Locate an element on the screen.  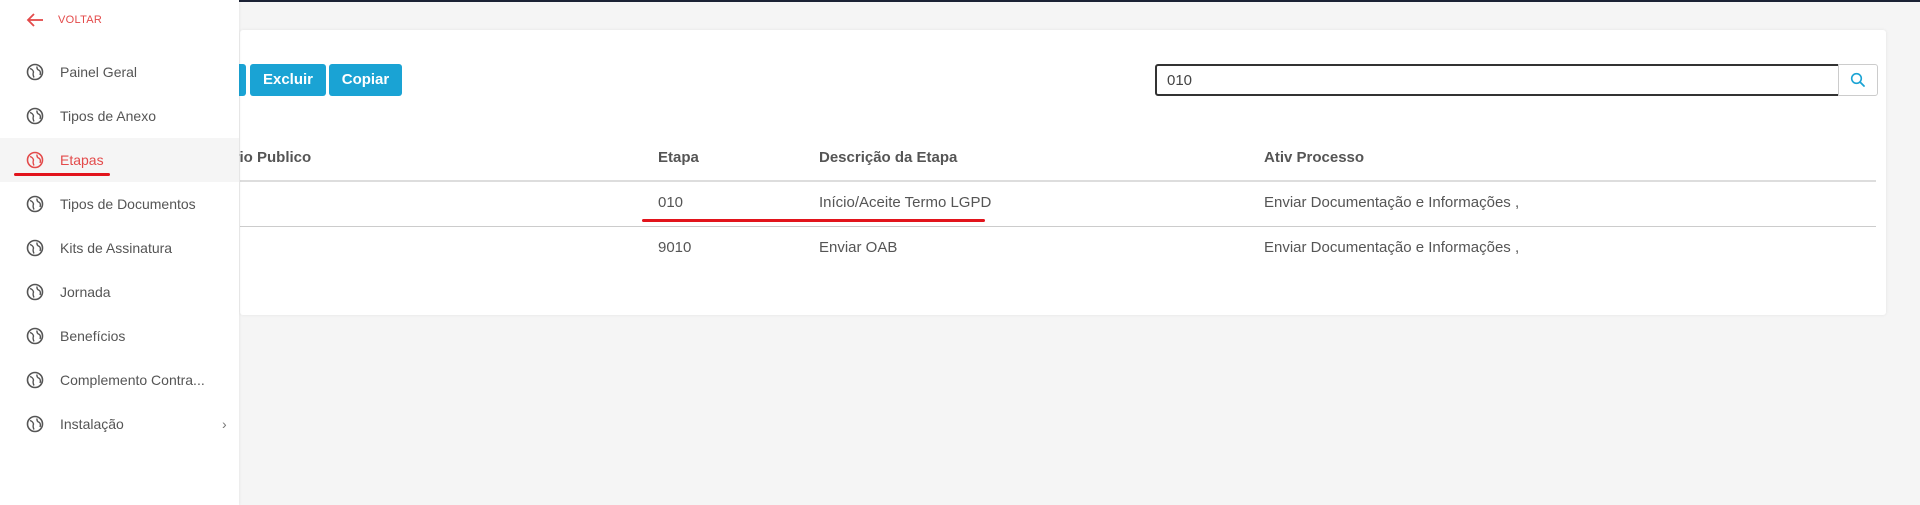
search-button is located at coordinates (1858, 80).